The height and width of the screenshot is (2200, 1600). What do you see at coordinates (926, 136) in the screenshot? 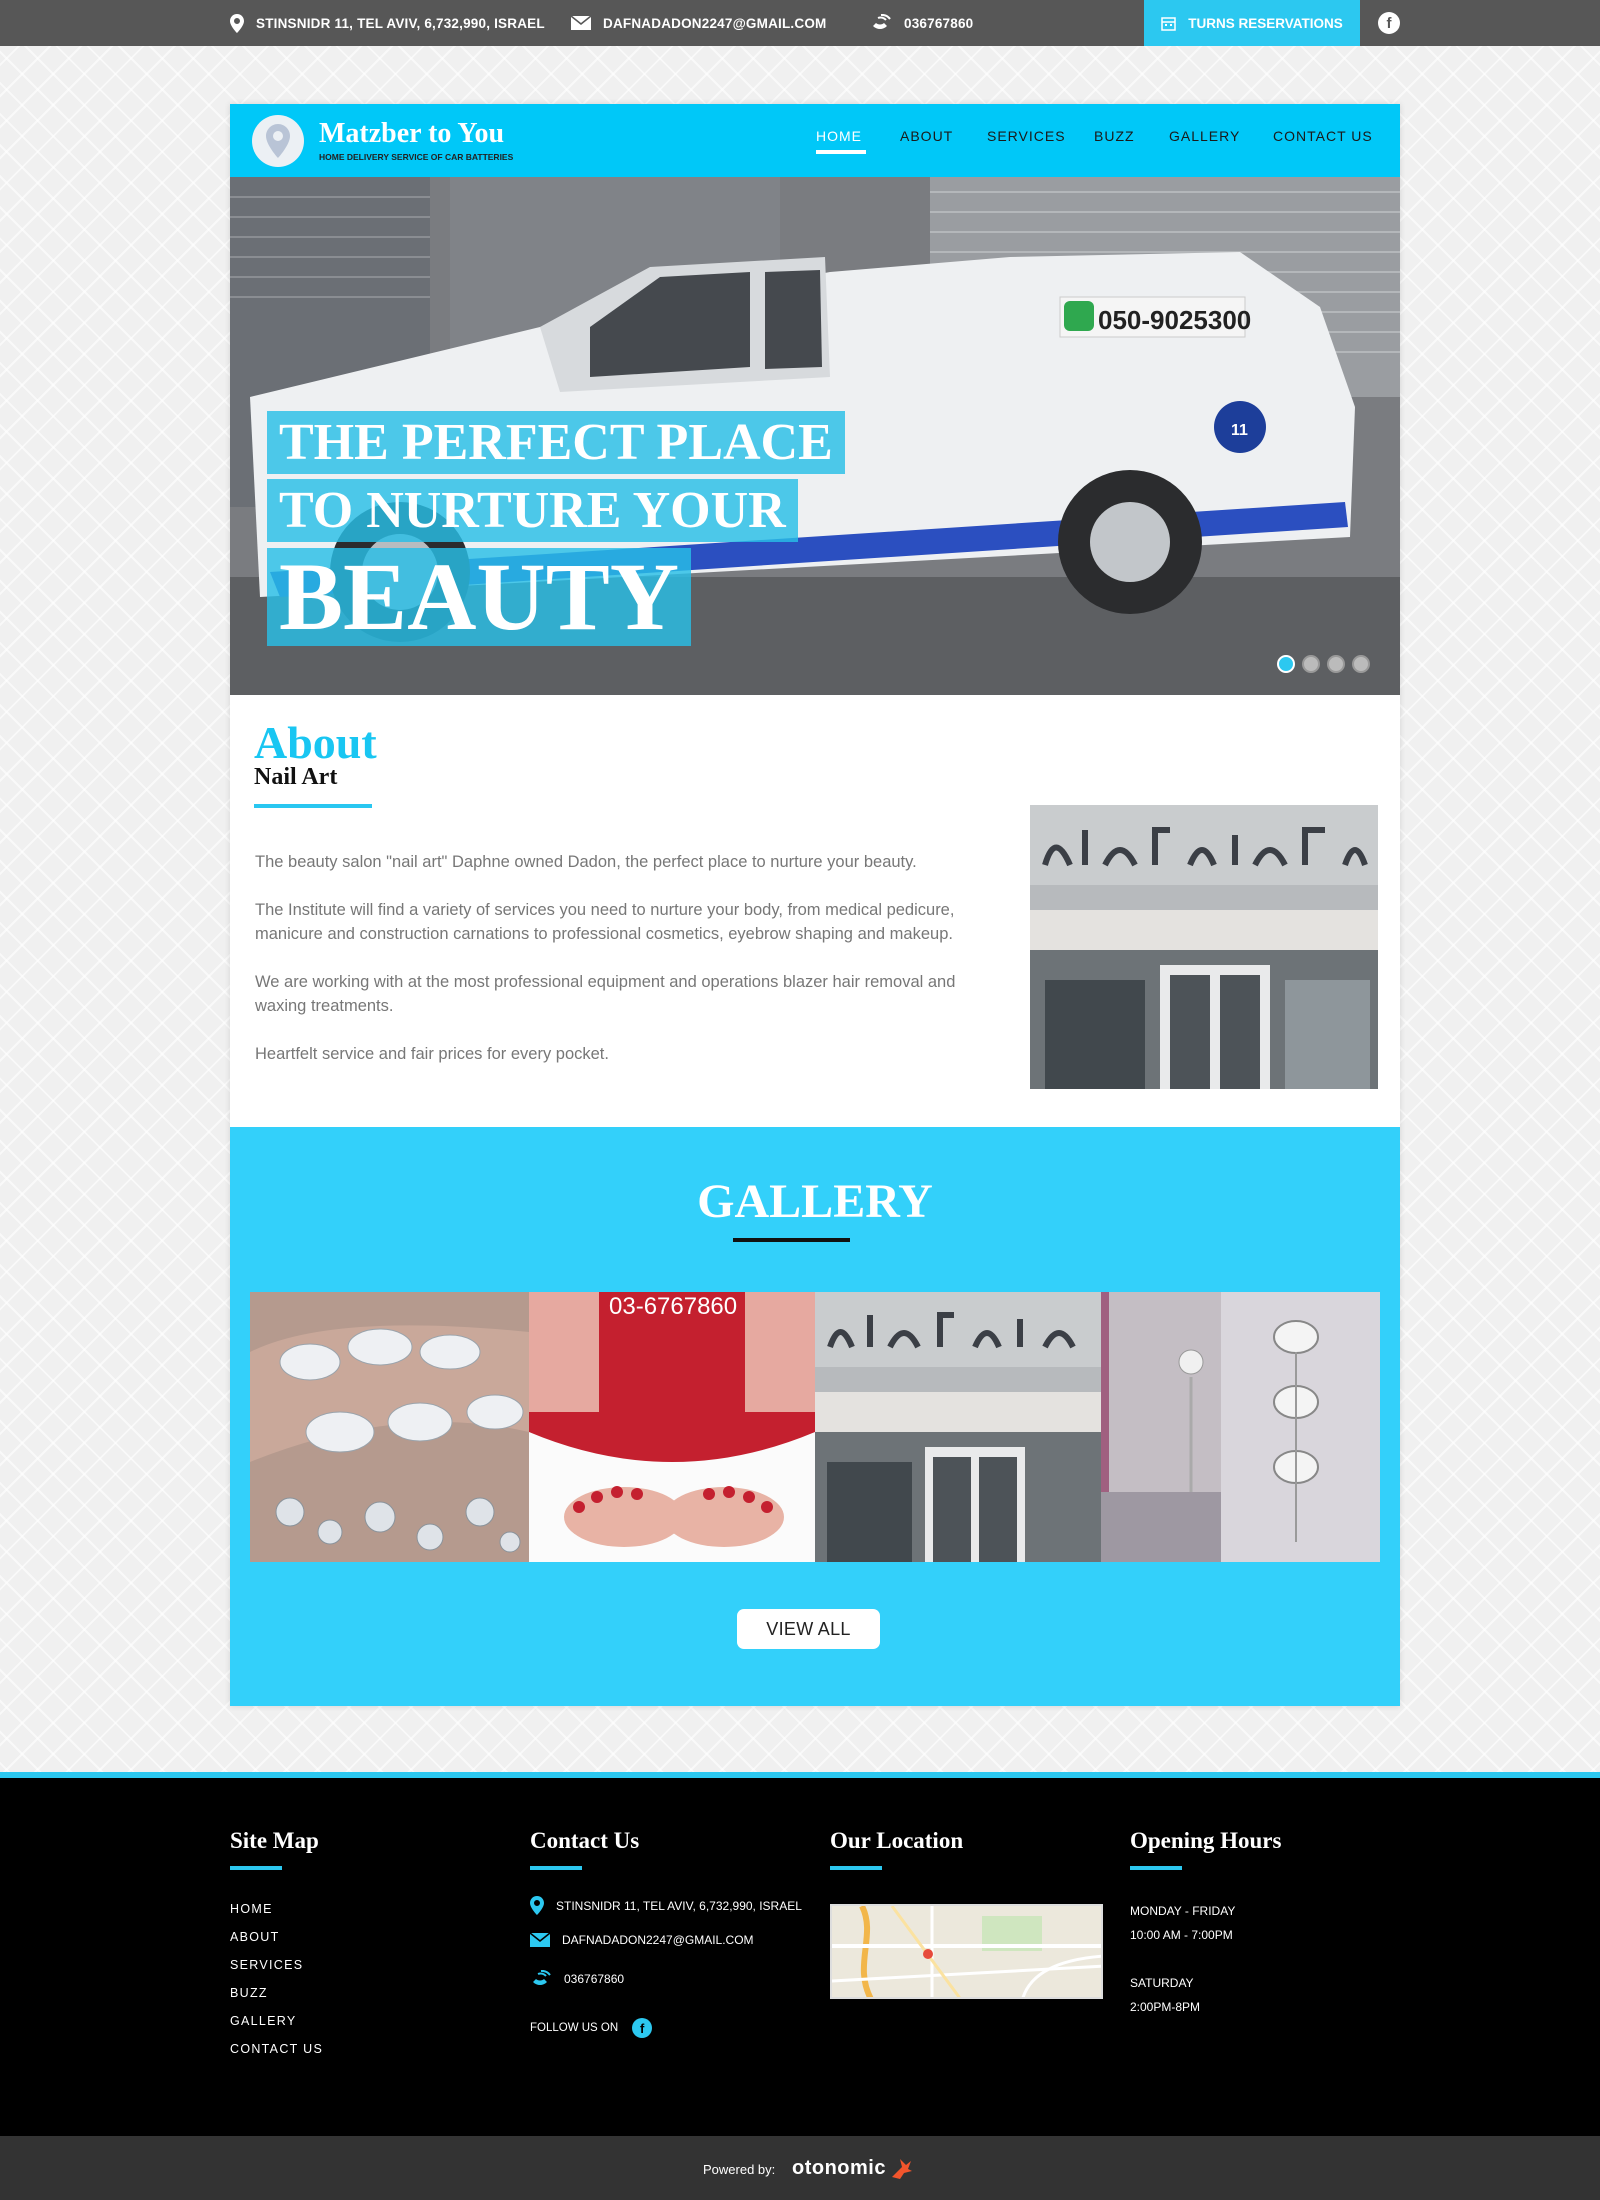
I see `nav-about: ABOUT` at bounding box center [926, 136].